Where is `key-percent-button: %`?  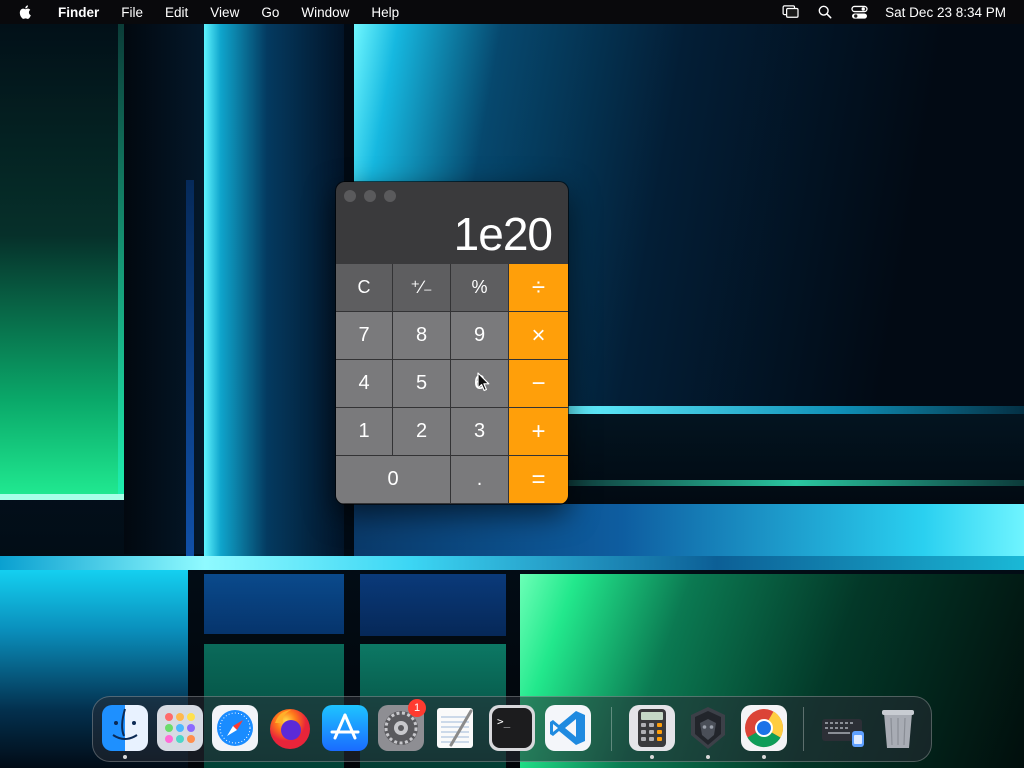
key-percent-button: % is located at coordinates (480, 288).